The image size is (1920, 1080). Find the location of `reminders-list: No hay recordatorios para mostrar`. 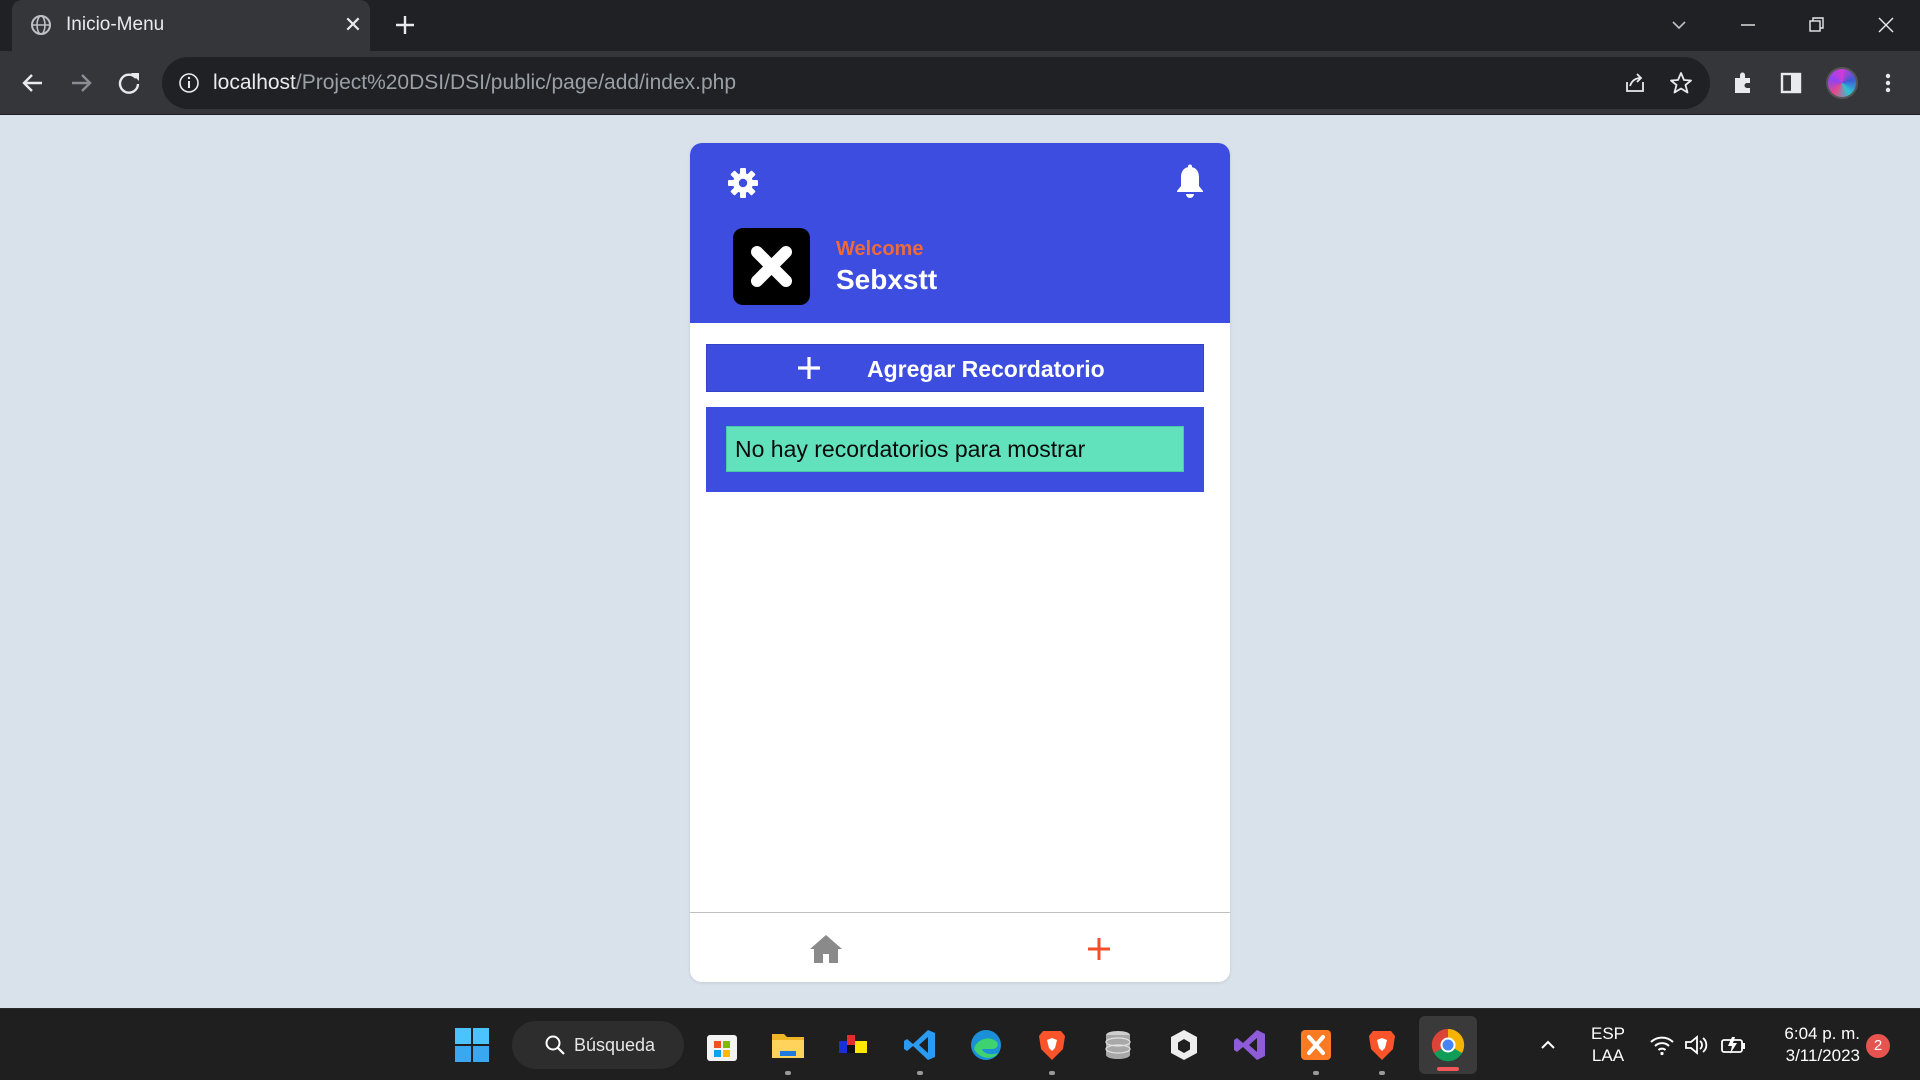

reminders-list: No hay recordatorios para mostrar is located at coordinates (955, 449).